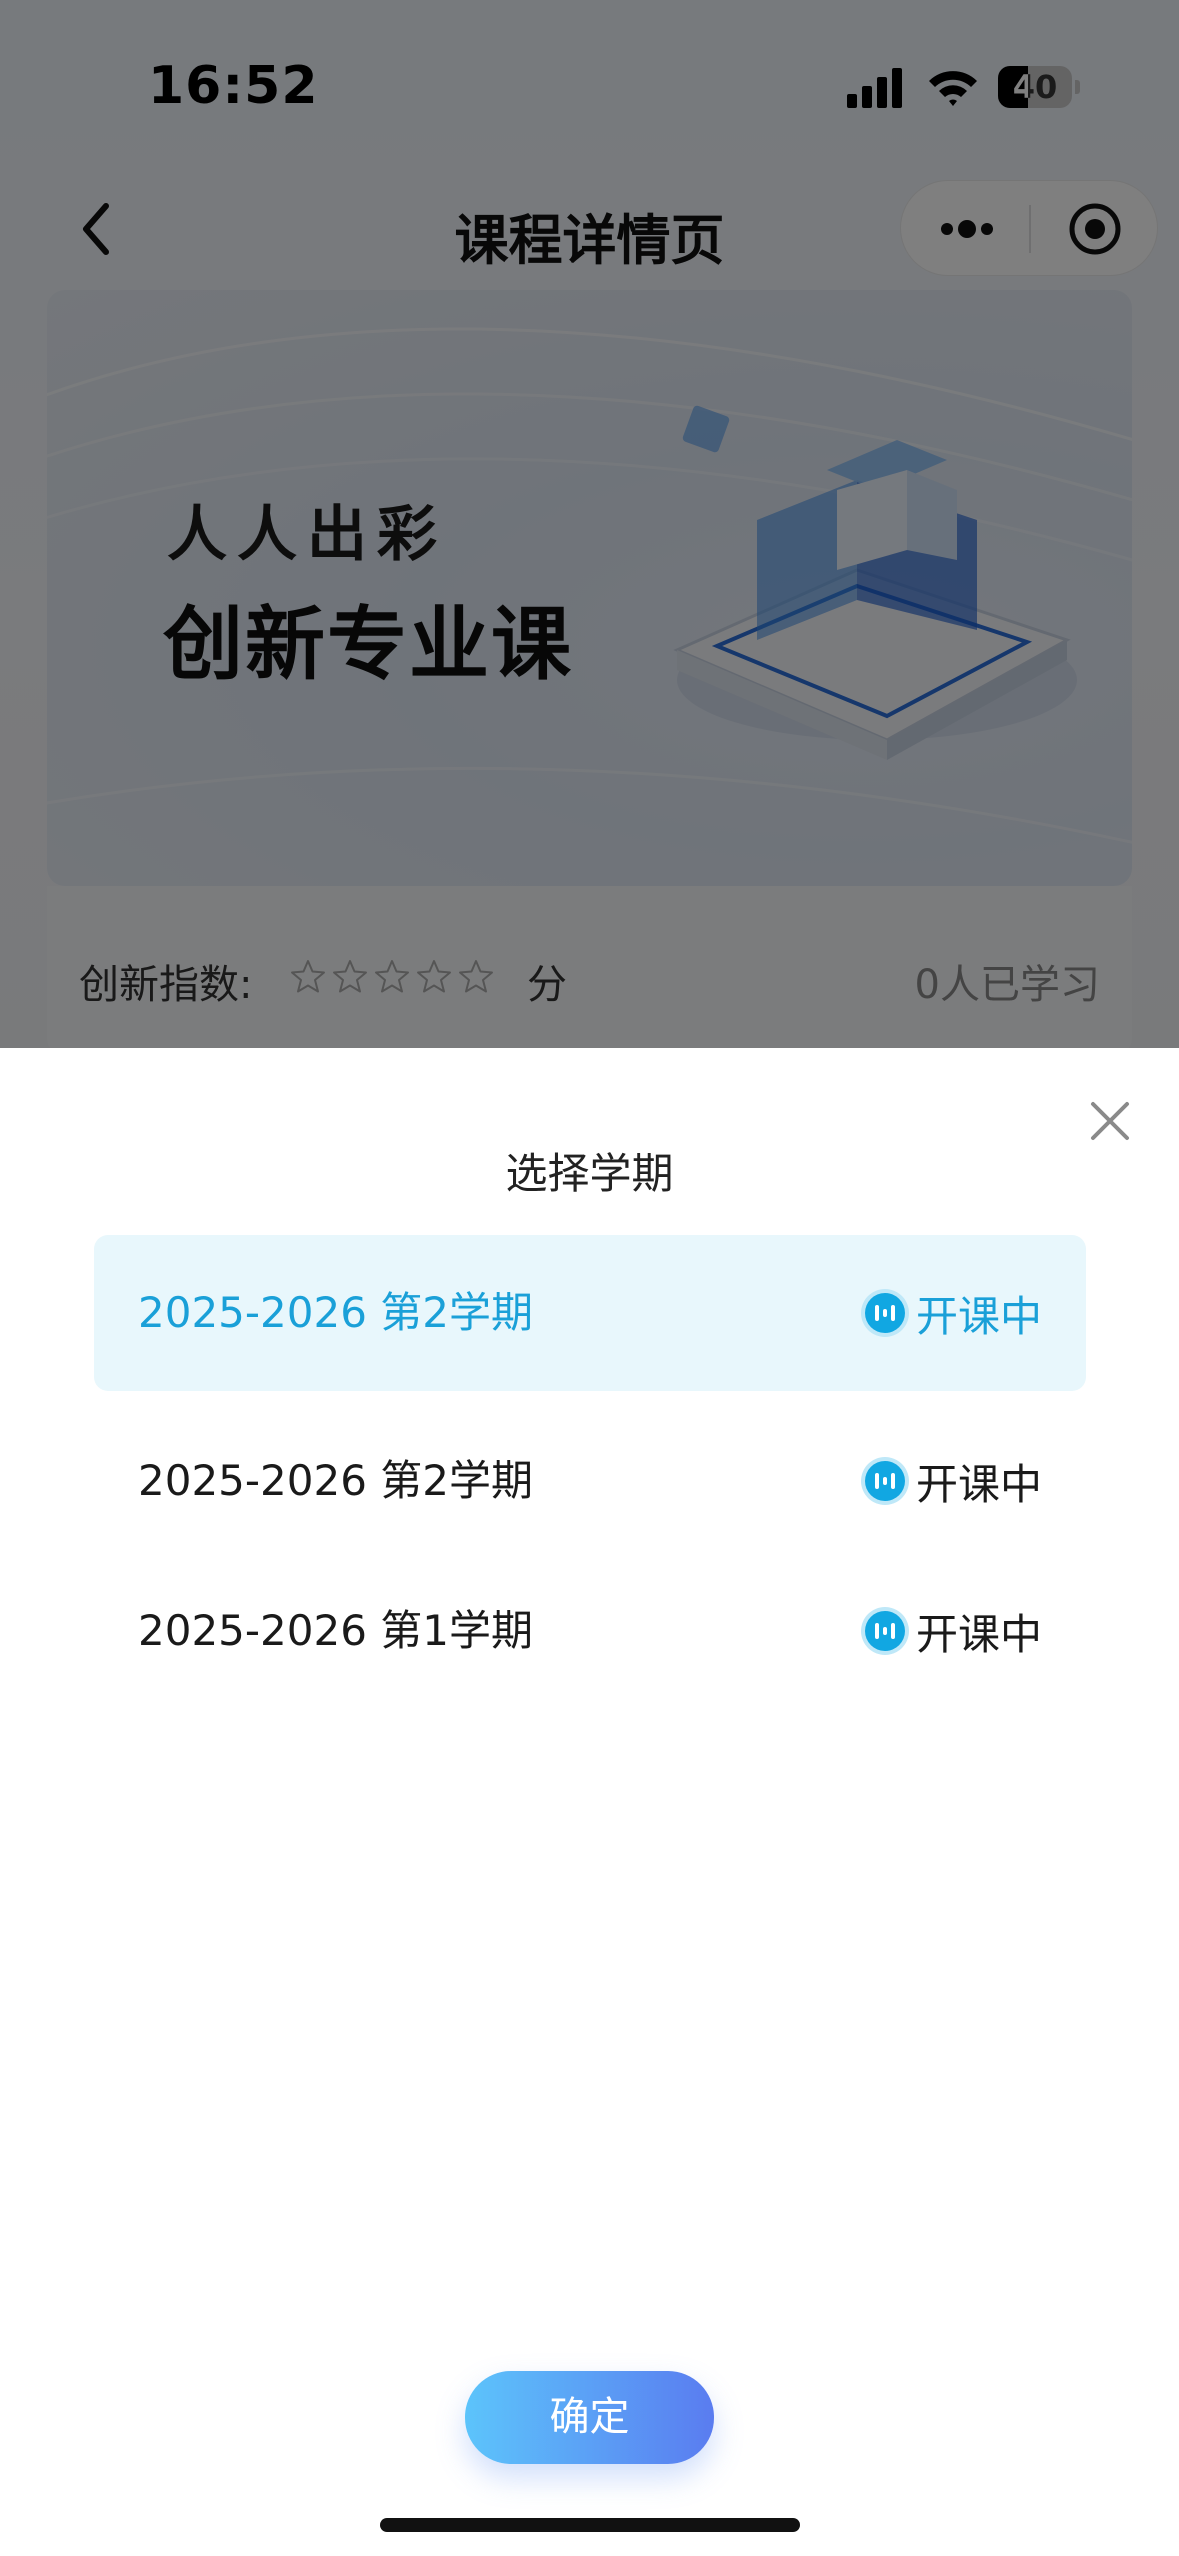  I want to click on confirm-button: 确定, so click(589, 2417).